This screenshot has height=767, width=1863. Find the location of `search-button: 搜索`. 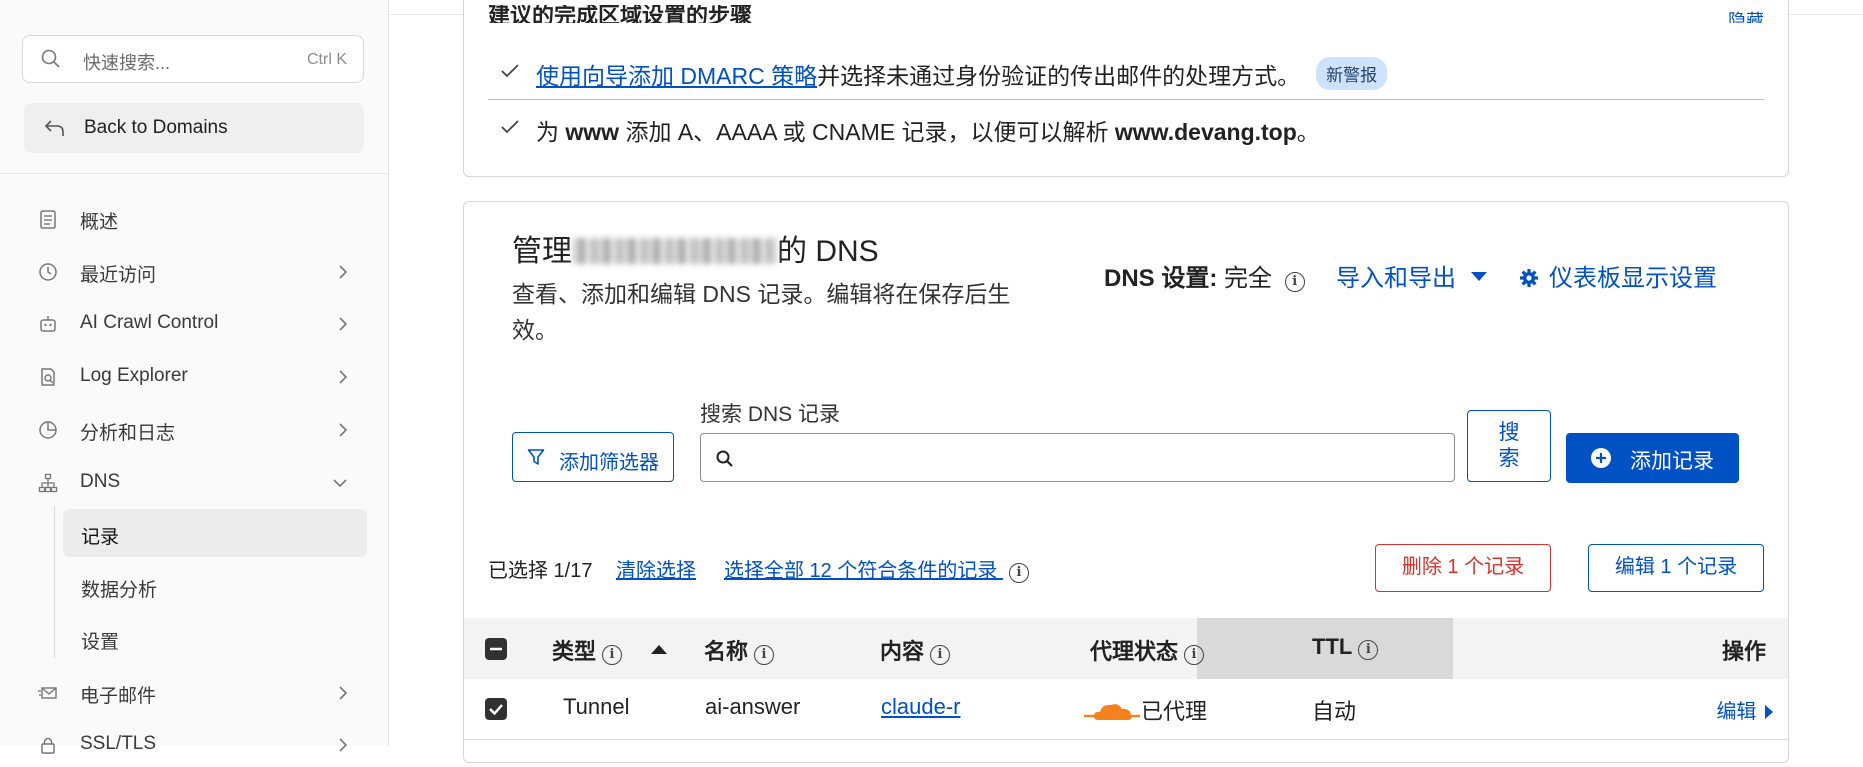

search-button: 搜索 is located at coordinates (1509, 446).